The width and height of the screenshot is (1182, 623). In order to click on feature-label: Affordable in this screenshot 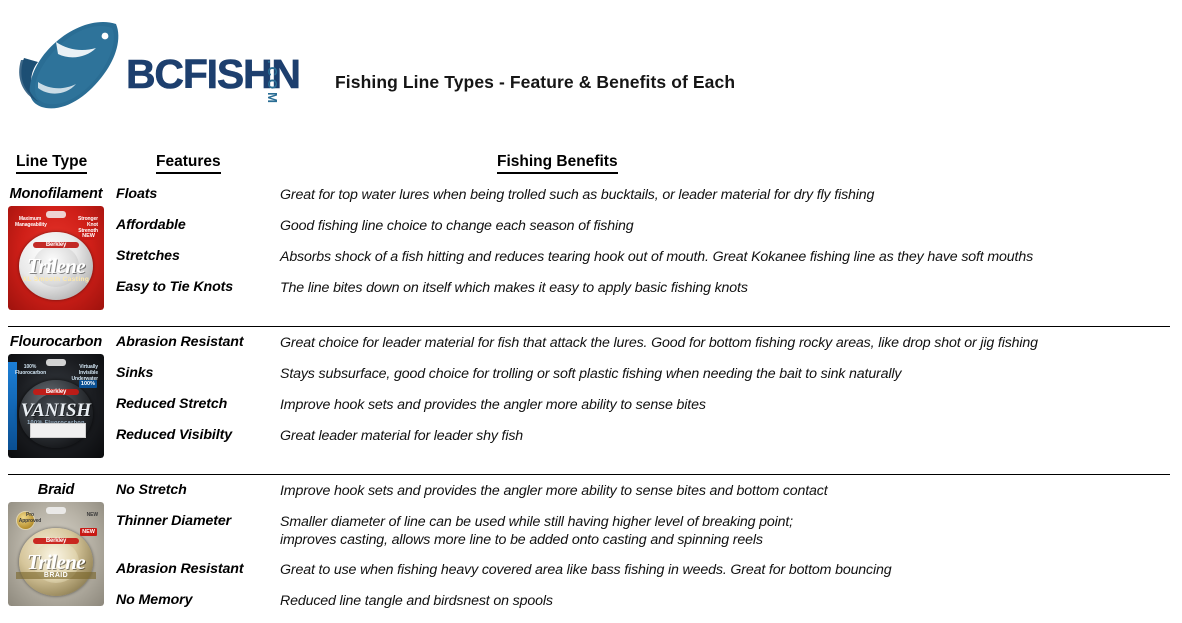, I will do `click(151, 225)`.